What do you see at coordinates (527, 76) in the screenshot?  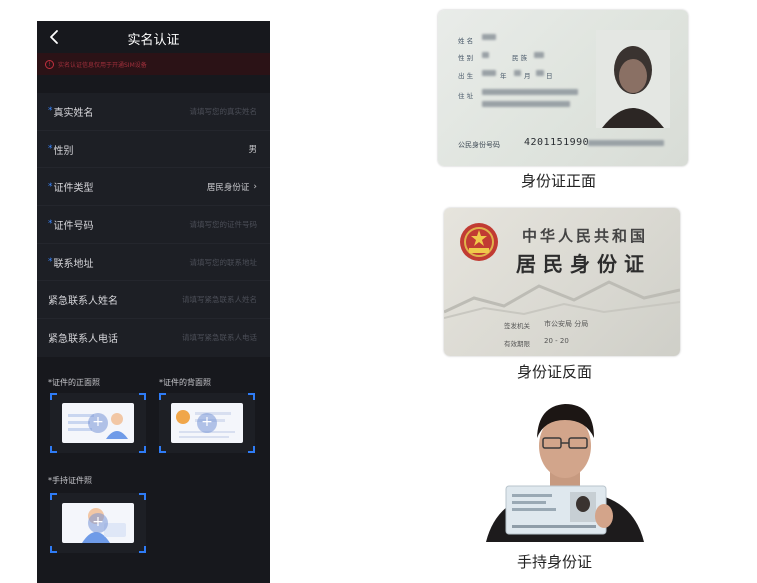 I see `month-label: 月` at bounding box center [527, 76].